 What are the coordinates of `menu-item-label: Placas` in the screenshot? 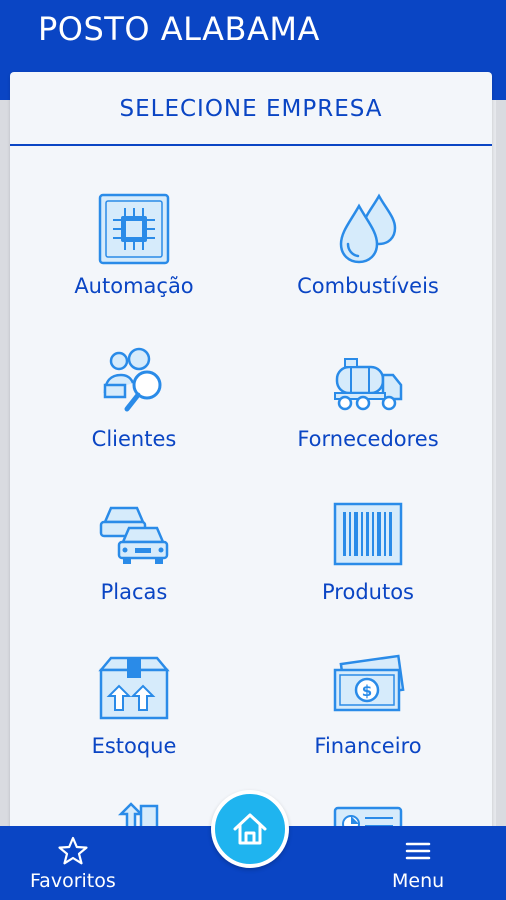 It's located at (134, 592).